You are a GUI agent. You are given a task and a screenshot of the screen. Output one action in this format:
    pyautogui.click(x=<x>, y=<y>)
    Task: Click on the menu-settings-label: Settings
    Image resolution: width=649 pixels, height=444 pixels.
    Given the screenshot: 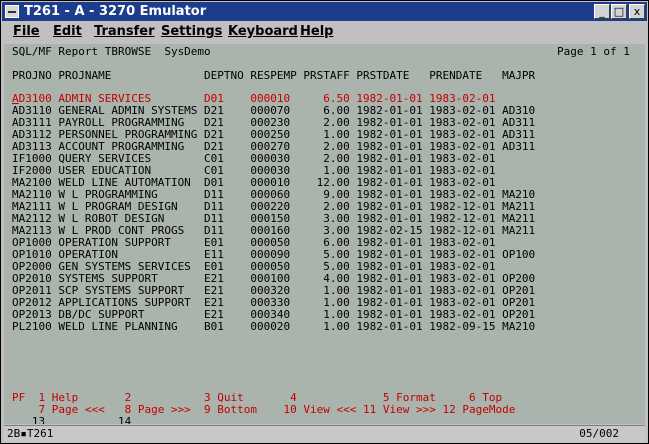 What is the action you would take?
    pyautogui.click(x=192, y=31)
    